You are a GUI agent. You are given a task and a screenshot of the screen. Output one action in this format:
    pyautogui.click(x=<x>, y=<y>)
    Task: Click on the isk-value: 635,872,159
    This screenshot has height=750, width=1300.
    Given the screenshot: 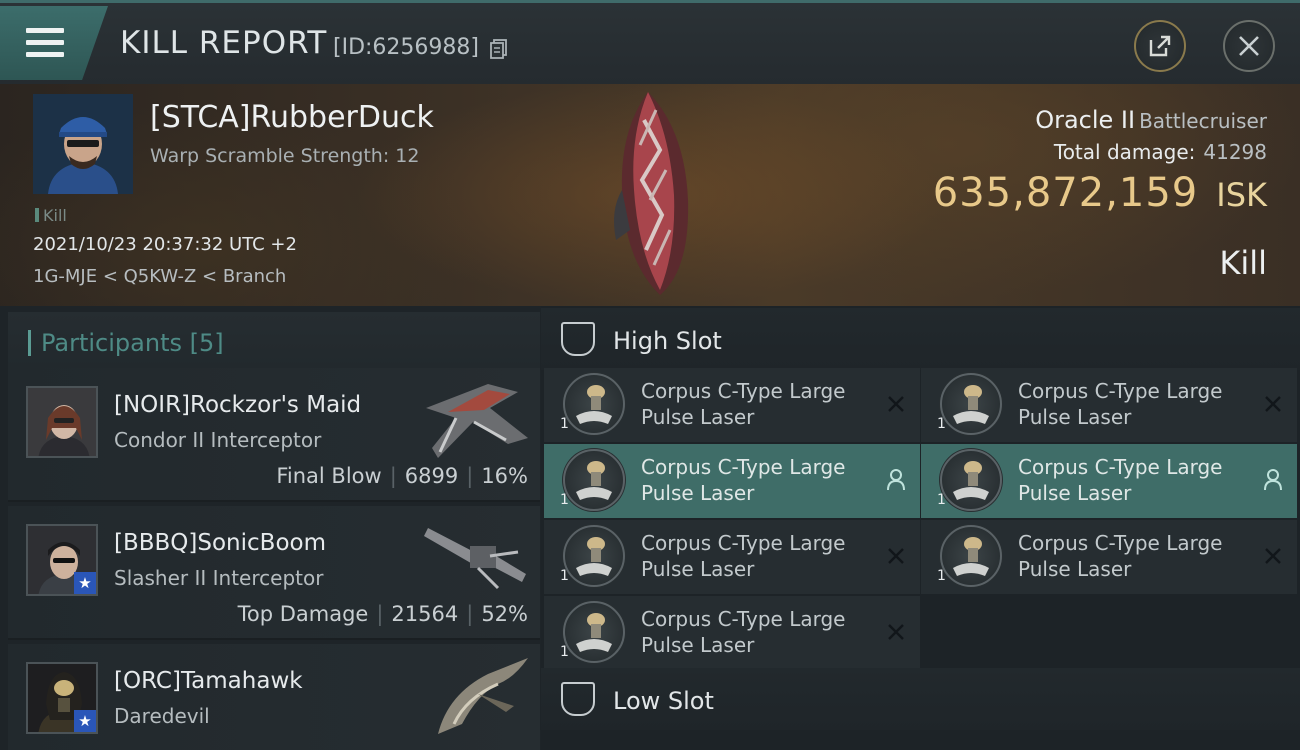 What is the action you would take?
    pyautogui.click(x=1065, y=193)
    